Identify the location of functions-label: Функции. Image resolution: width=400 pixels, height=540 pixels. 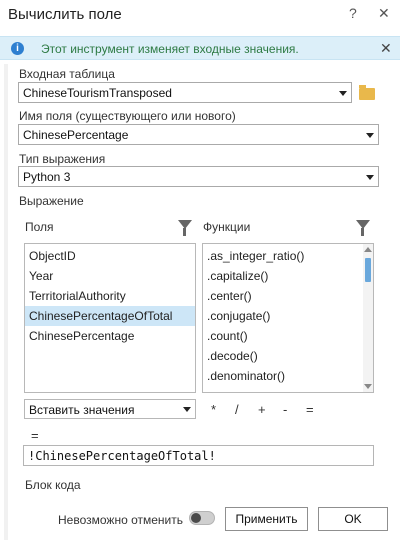
(227, 227).